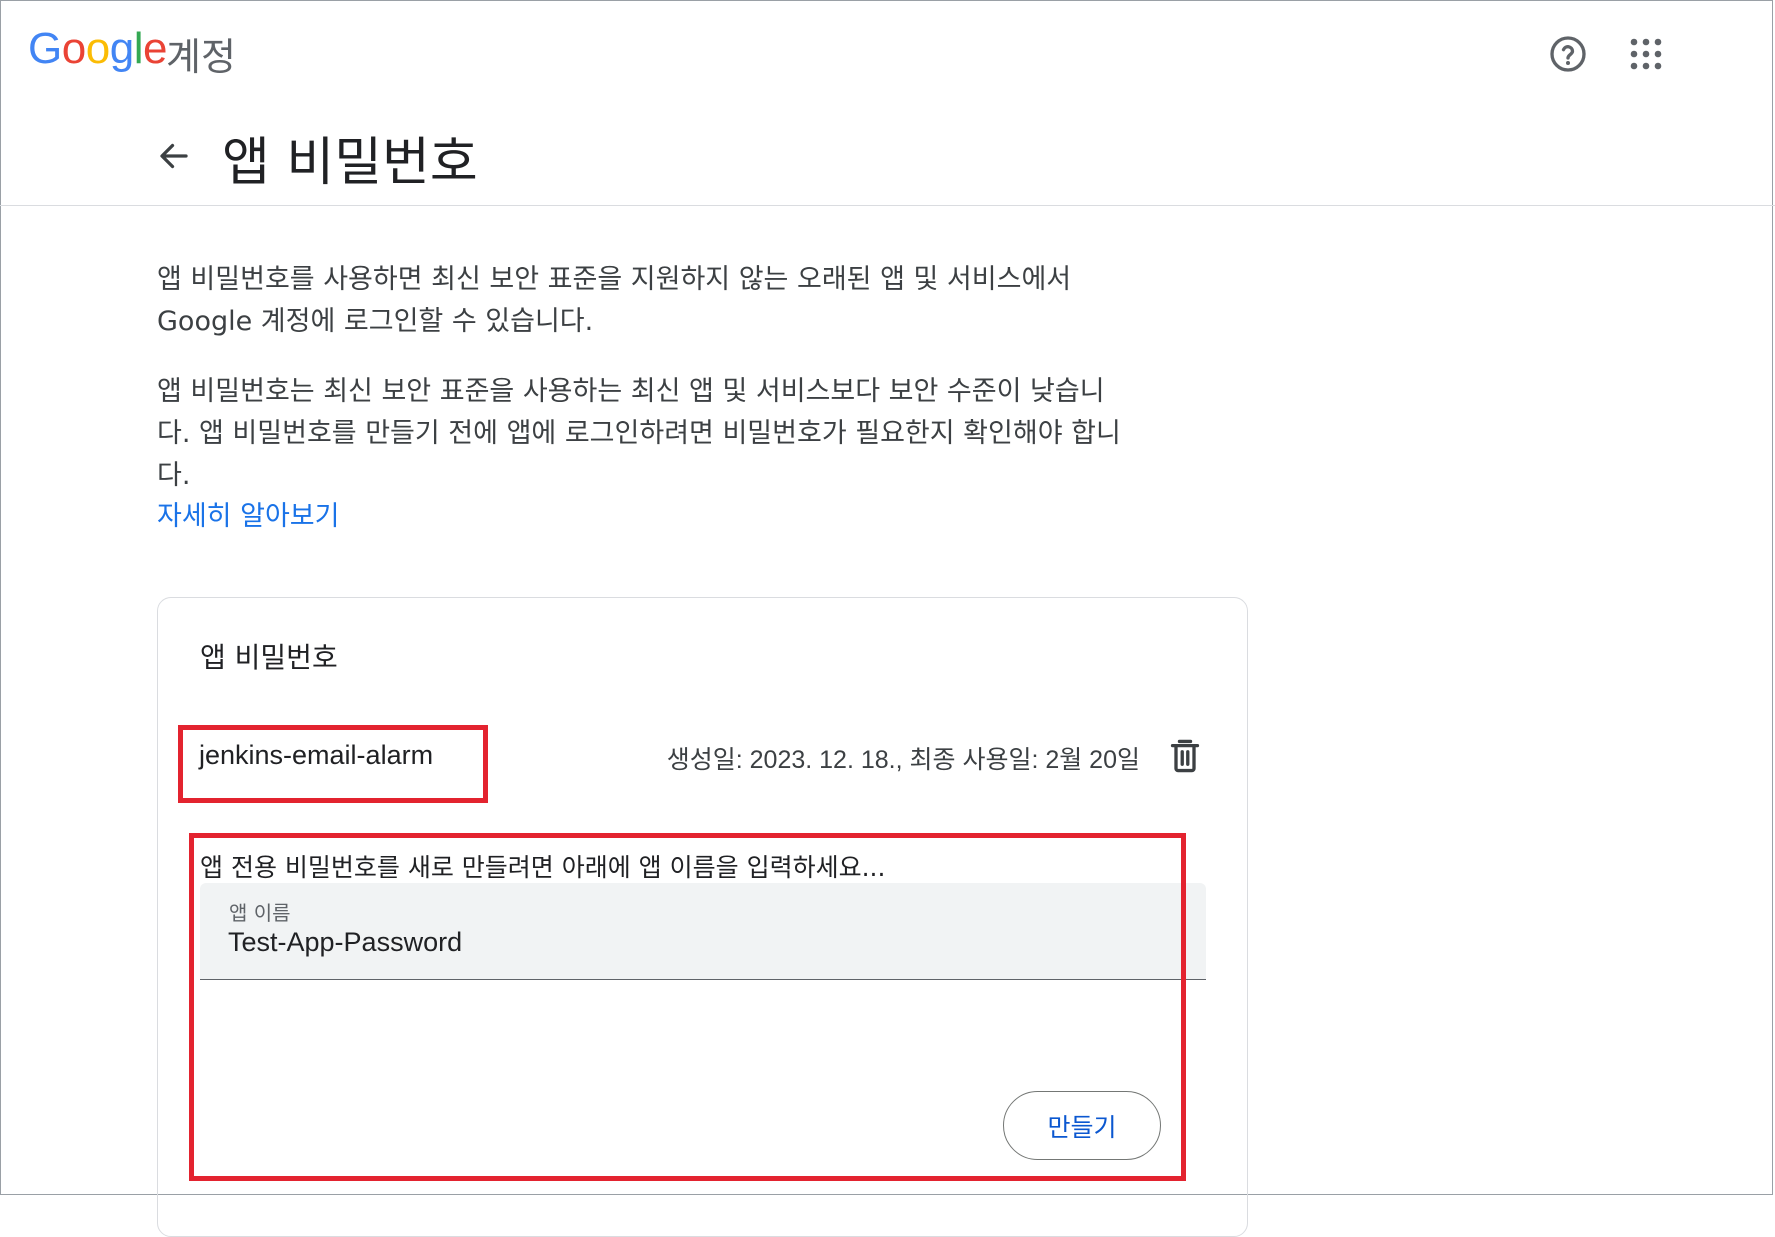 This screenshot has height=1237, width=1775. I want to click on logo-letter: g, so click(121, 48).